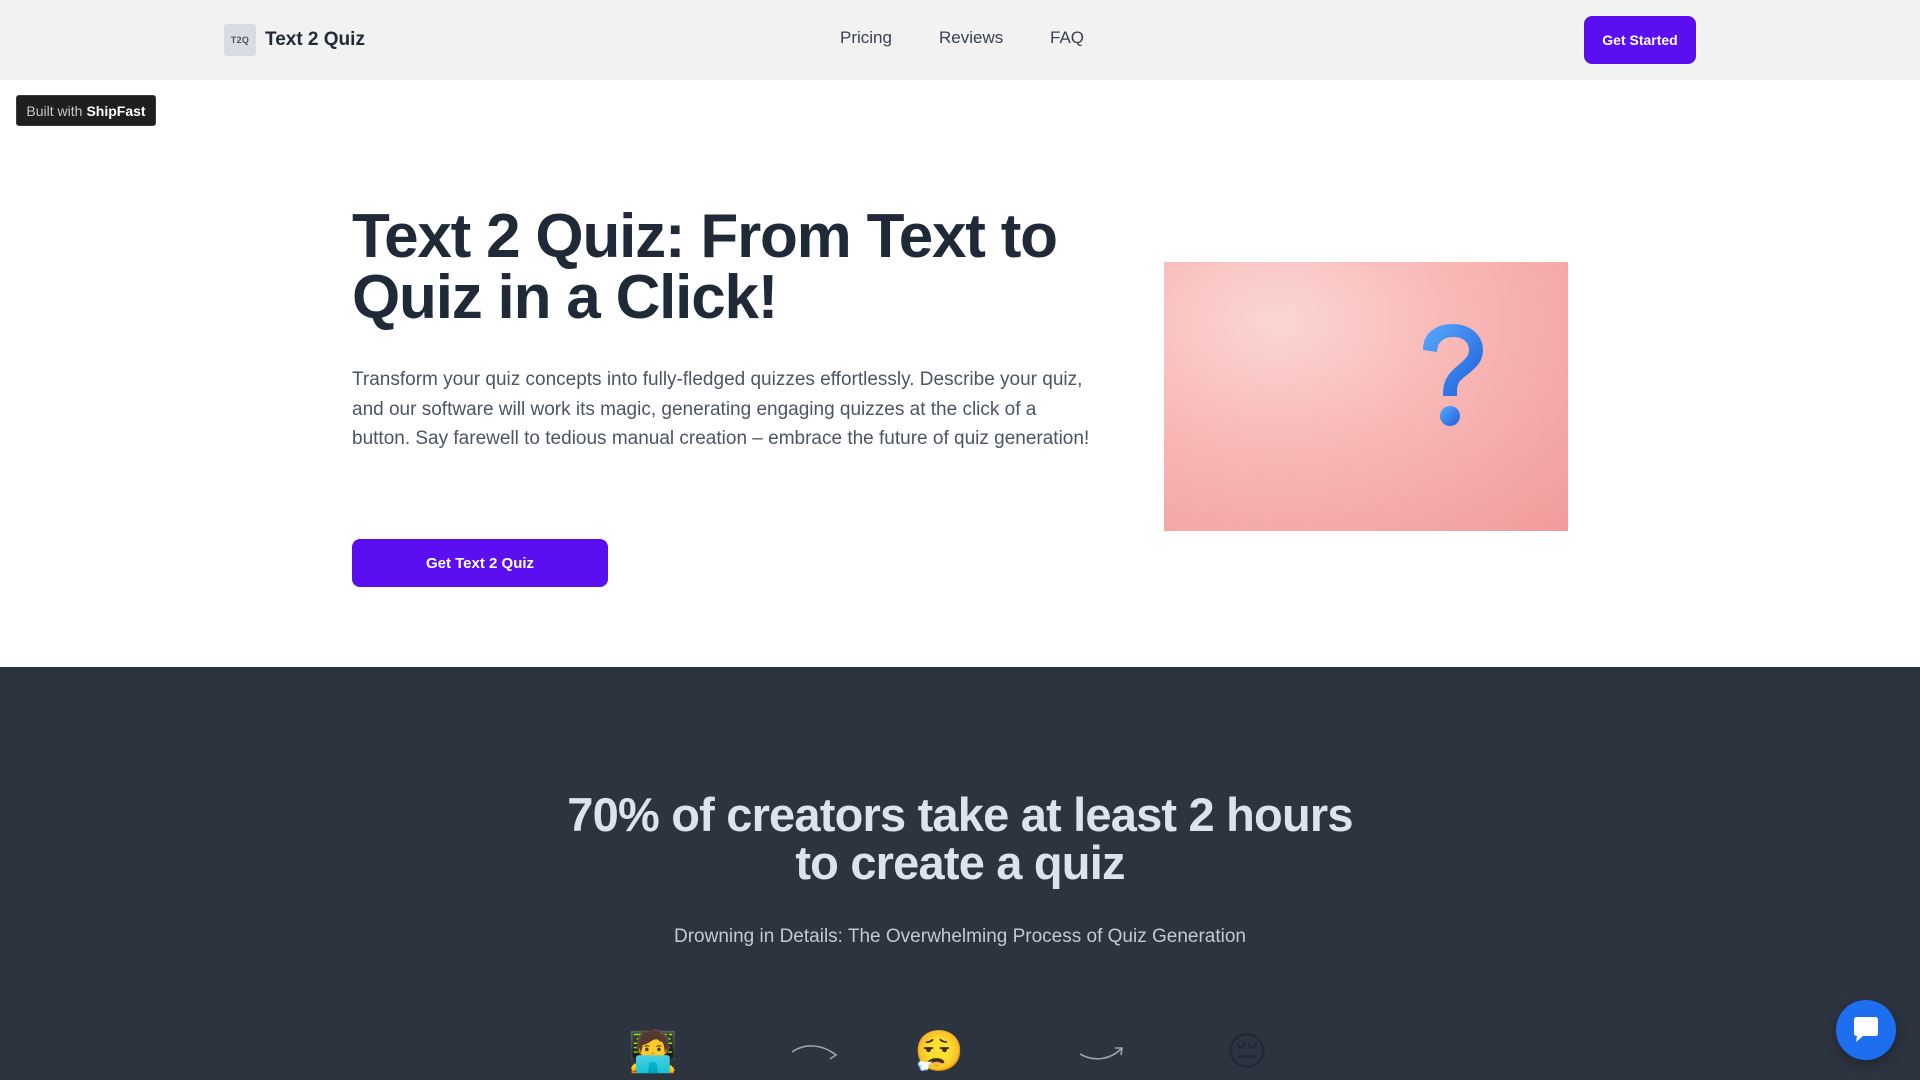  I want to click on exhausted-face-icon: 😮‍💨, so click(939, 1052).